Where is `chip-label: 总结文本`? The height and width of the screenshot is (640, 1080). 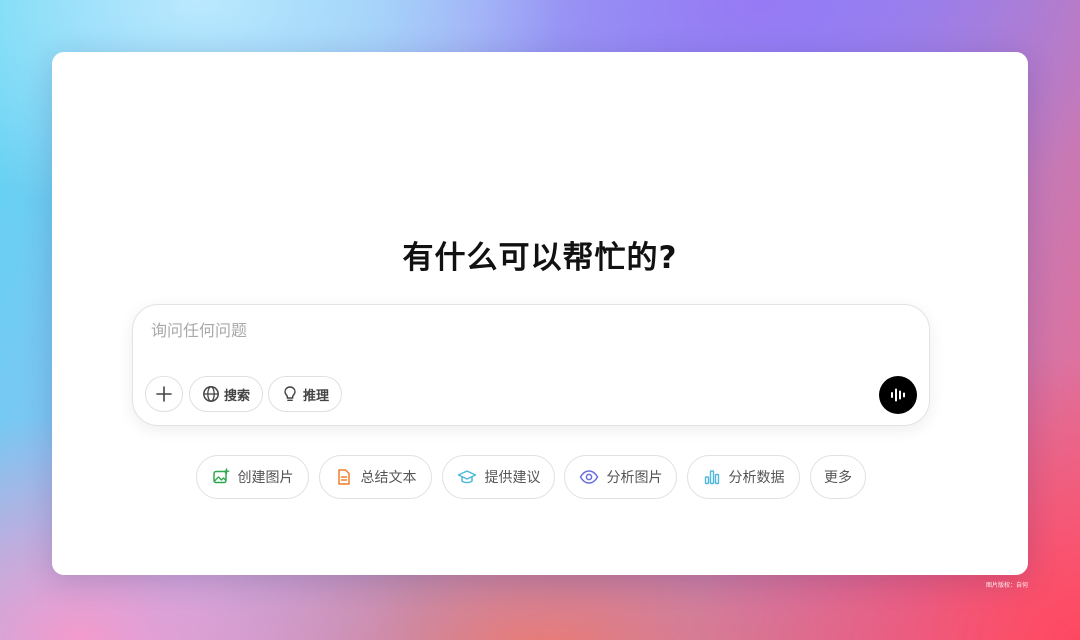 chip-label: 总结文本 is located at coordinates (388, 478).